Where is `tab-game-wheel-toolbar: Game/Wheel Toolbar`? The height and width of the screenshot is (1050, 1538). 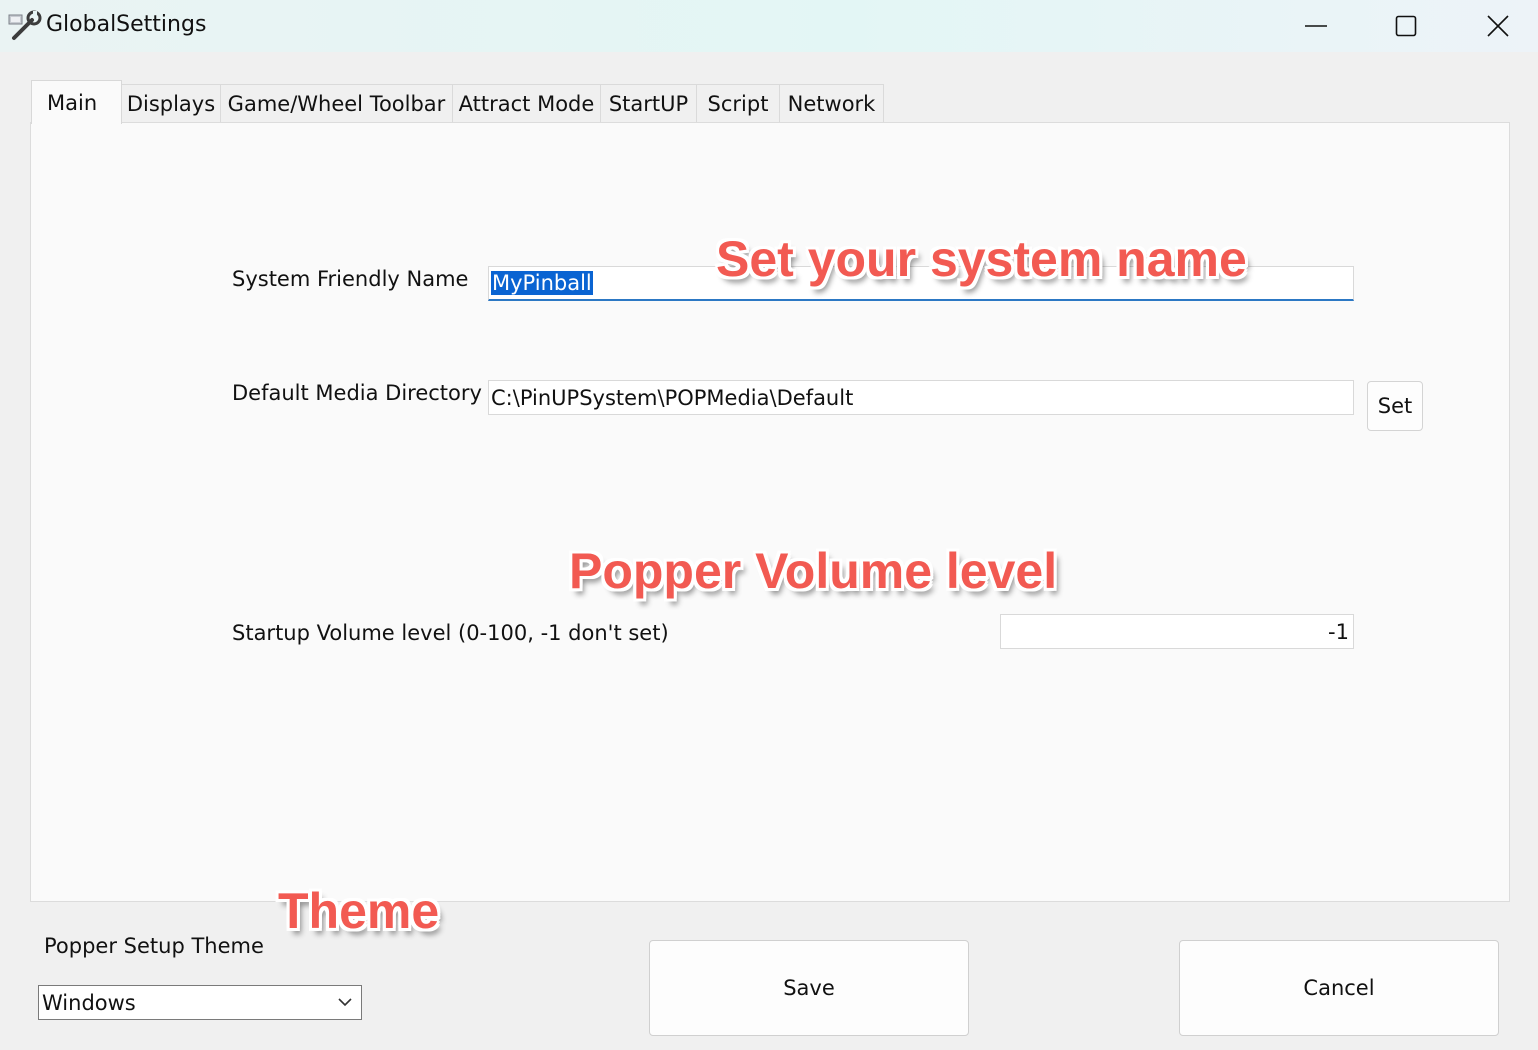
tab-game-wheel-toolbar: Game/Wheel Toolbar is located at coordinates (336, 103).